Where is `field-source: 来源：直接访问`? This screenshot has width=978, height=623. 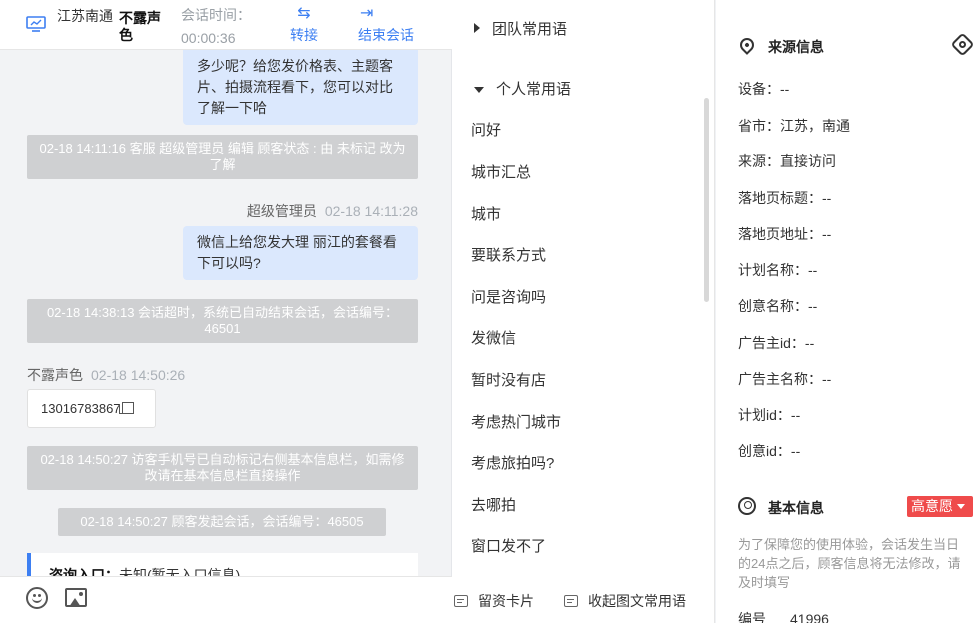
field-source: 来源：直接访问 is located at coordinates (787, 161).